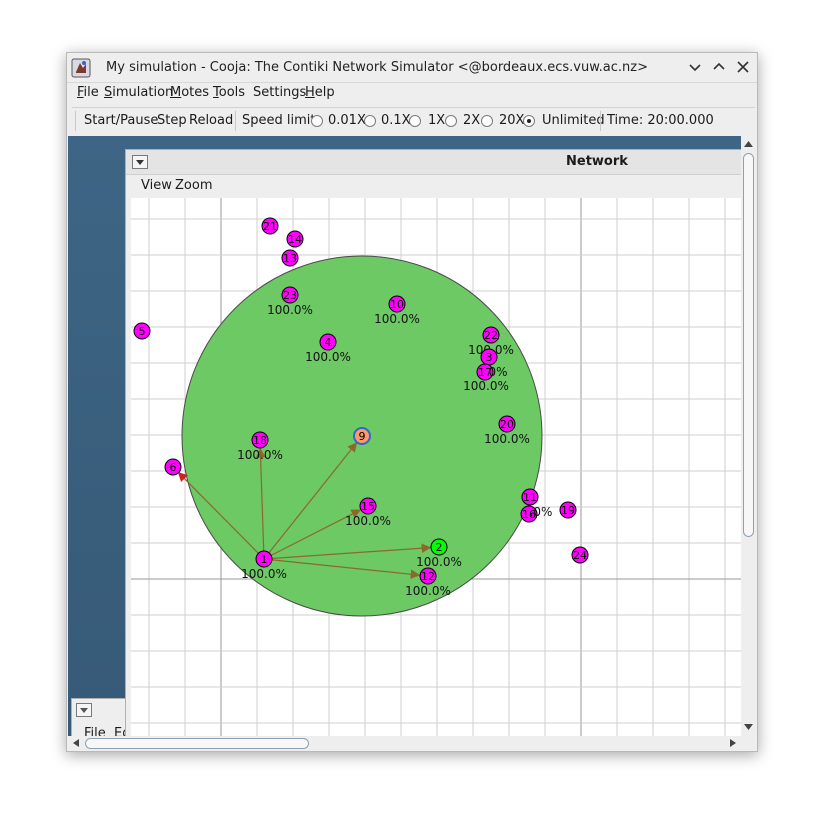 This screenshot has width=822, height=829. I want to click on menu-simulation: Simulation, so click(138, 92).